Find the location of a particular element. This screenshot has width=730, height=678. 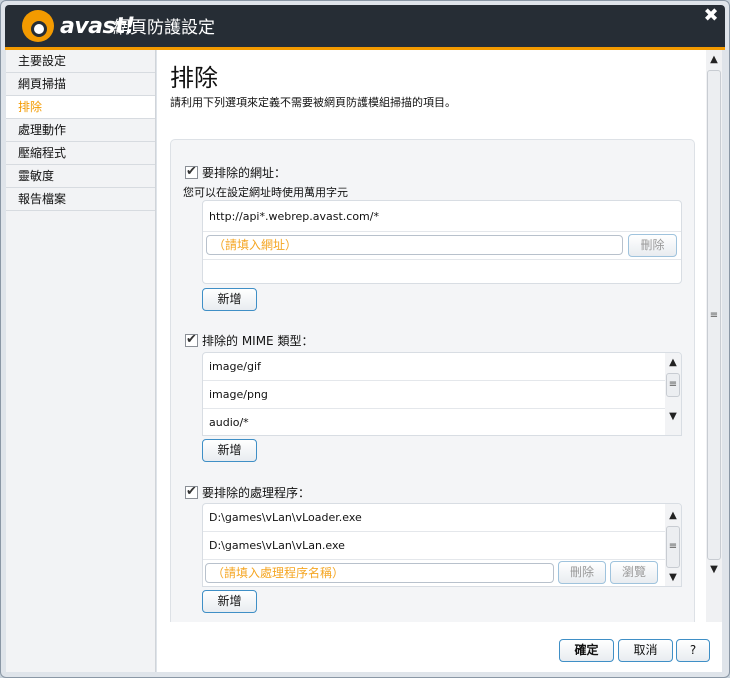

mime-scrollbar: ▲ ≡ ▼ is located at coordinates (673, 394).